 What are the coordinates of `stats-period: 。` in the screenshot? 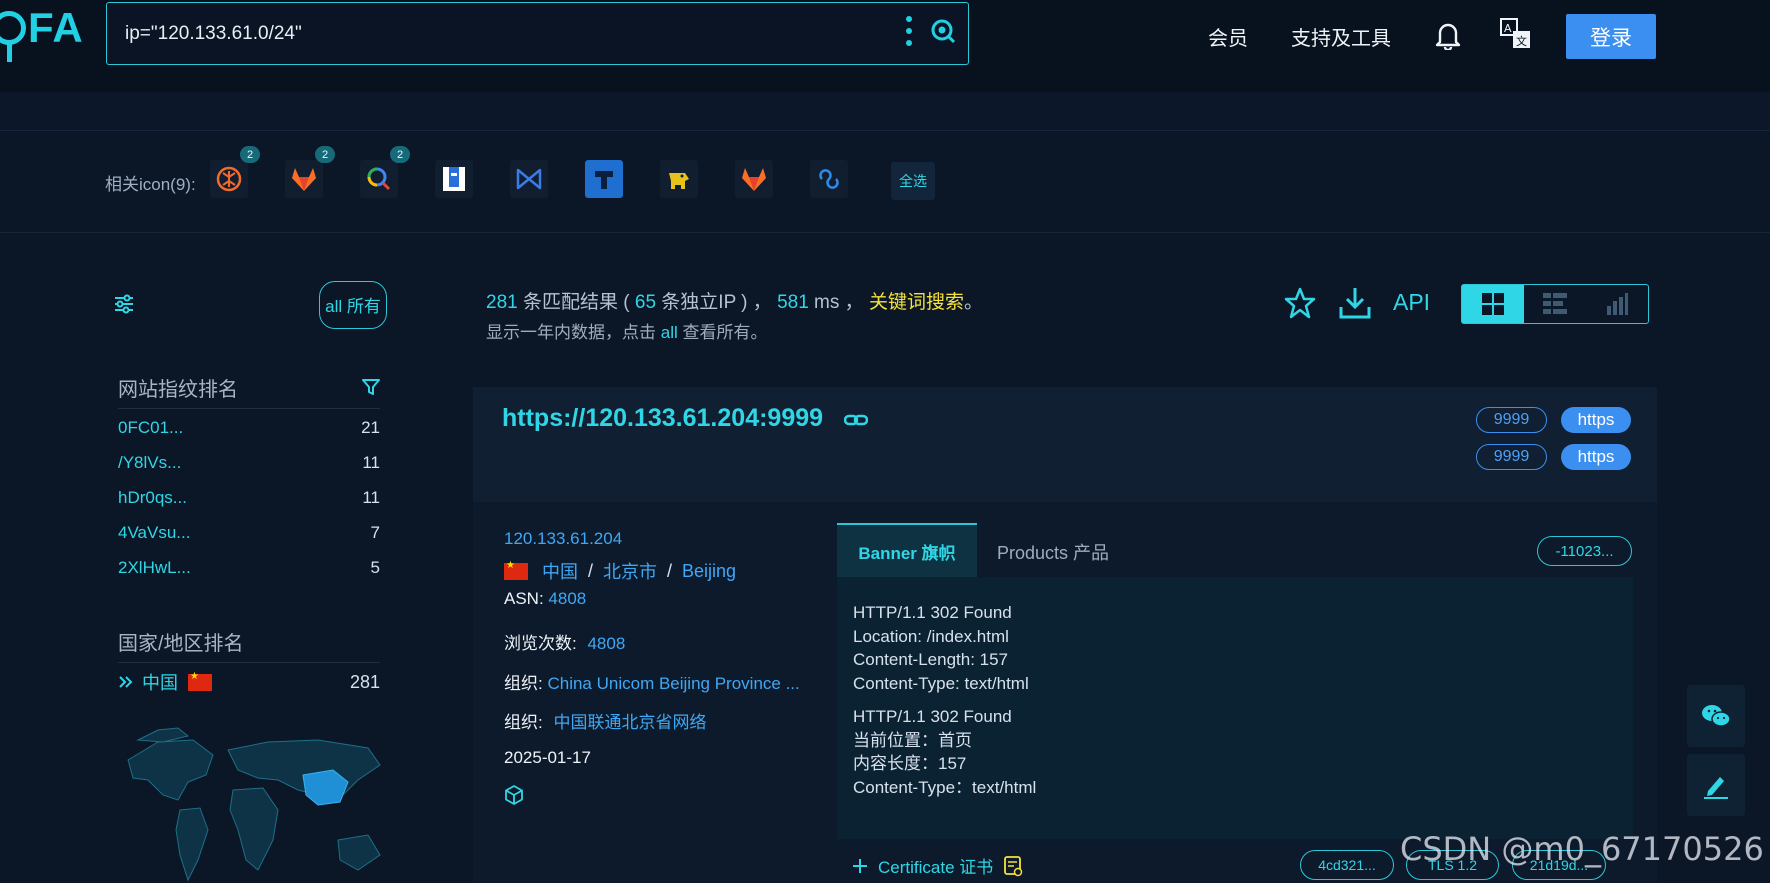 It's located at (973, 302).